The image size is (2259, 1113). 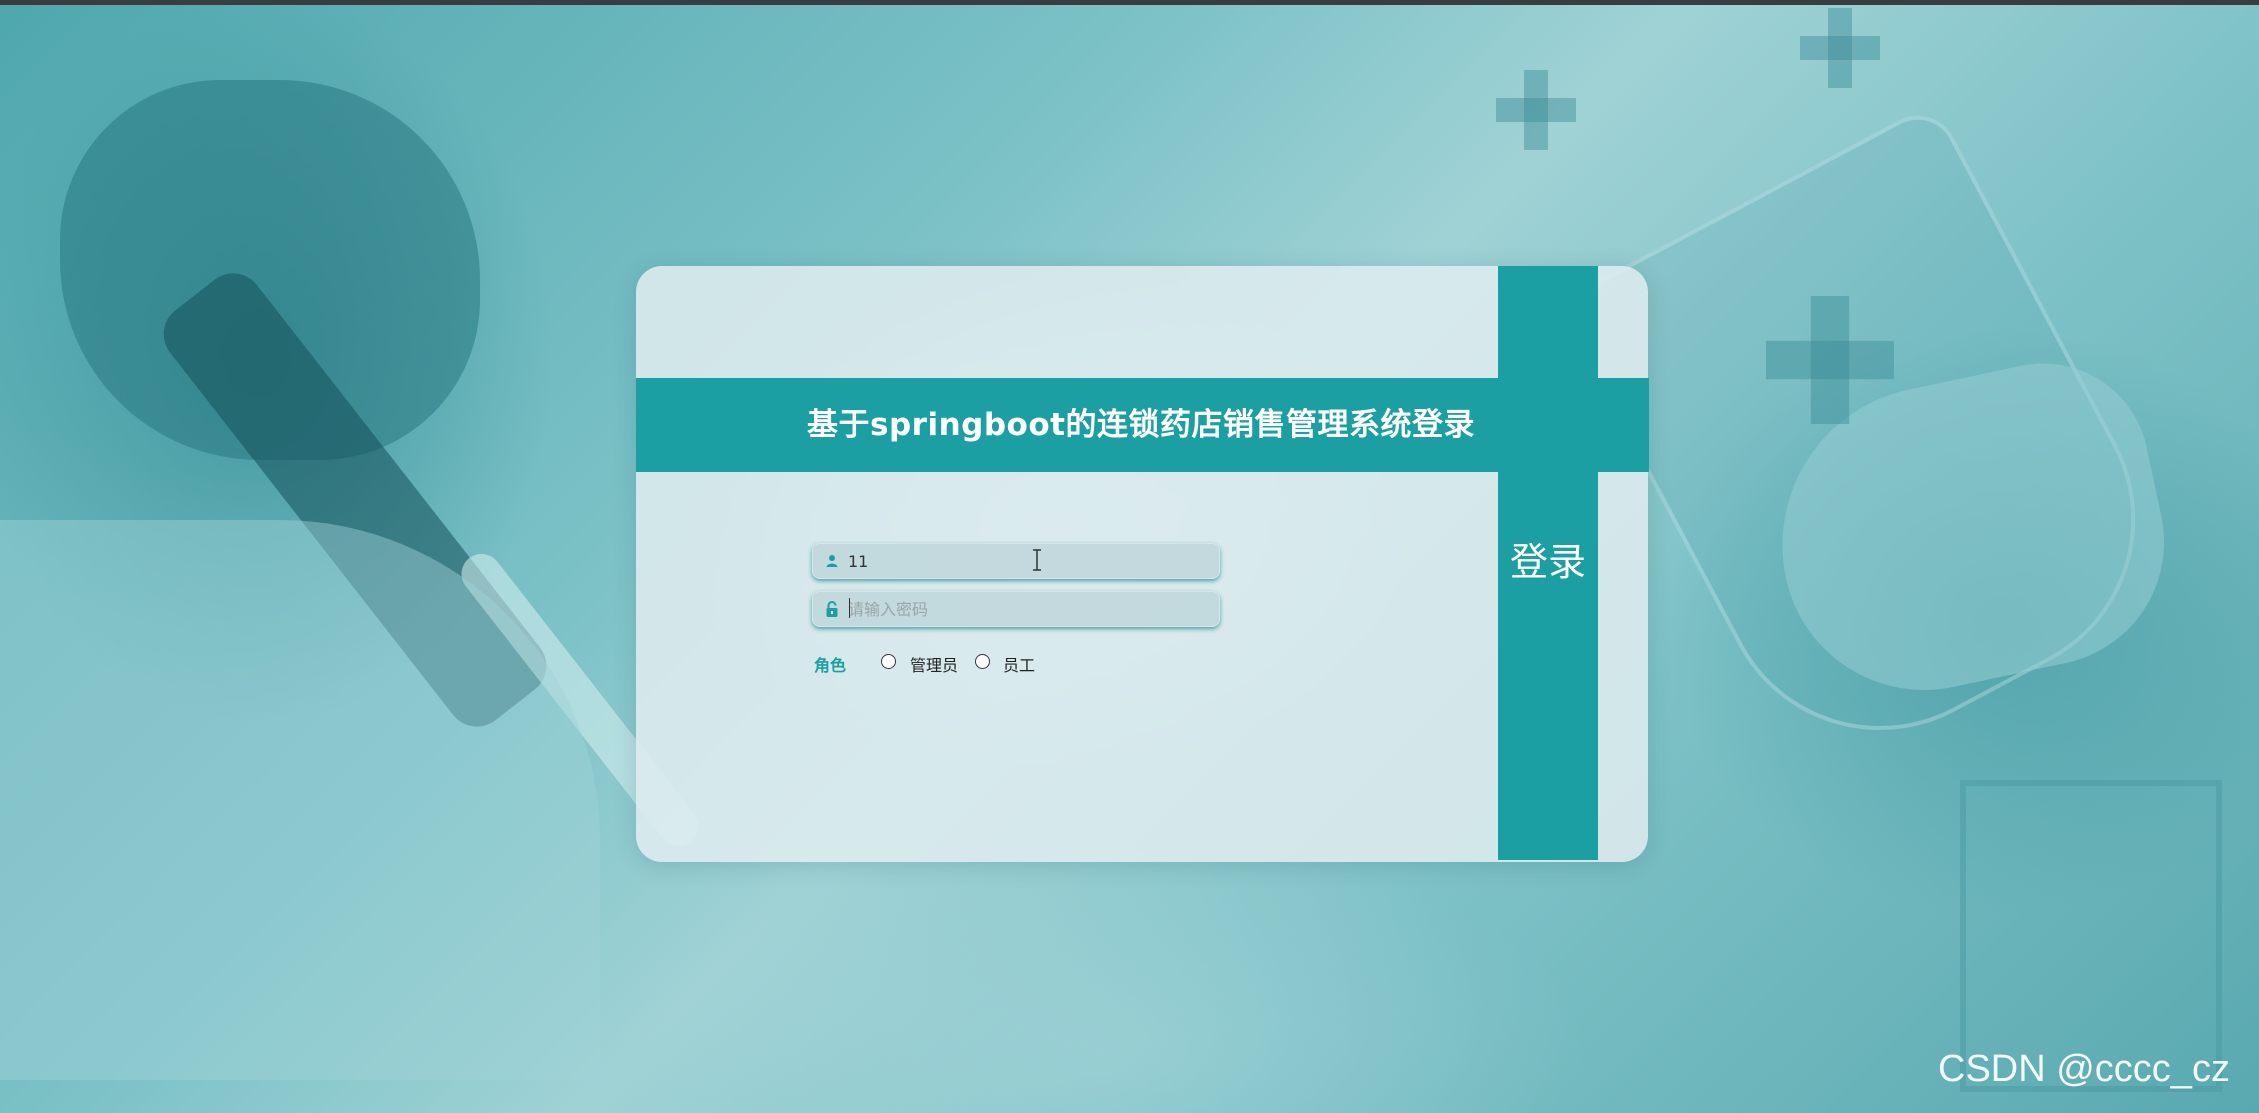 I want to click on page-title: 基于springboot的连锁药店销售管理系统登录, so click(x=1141, y=425).